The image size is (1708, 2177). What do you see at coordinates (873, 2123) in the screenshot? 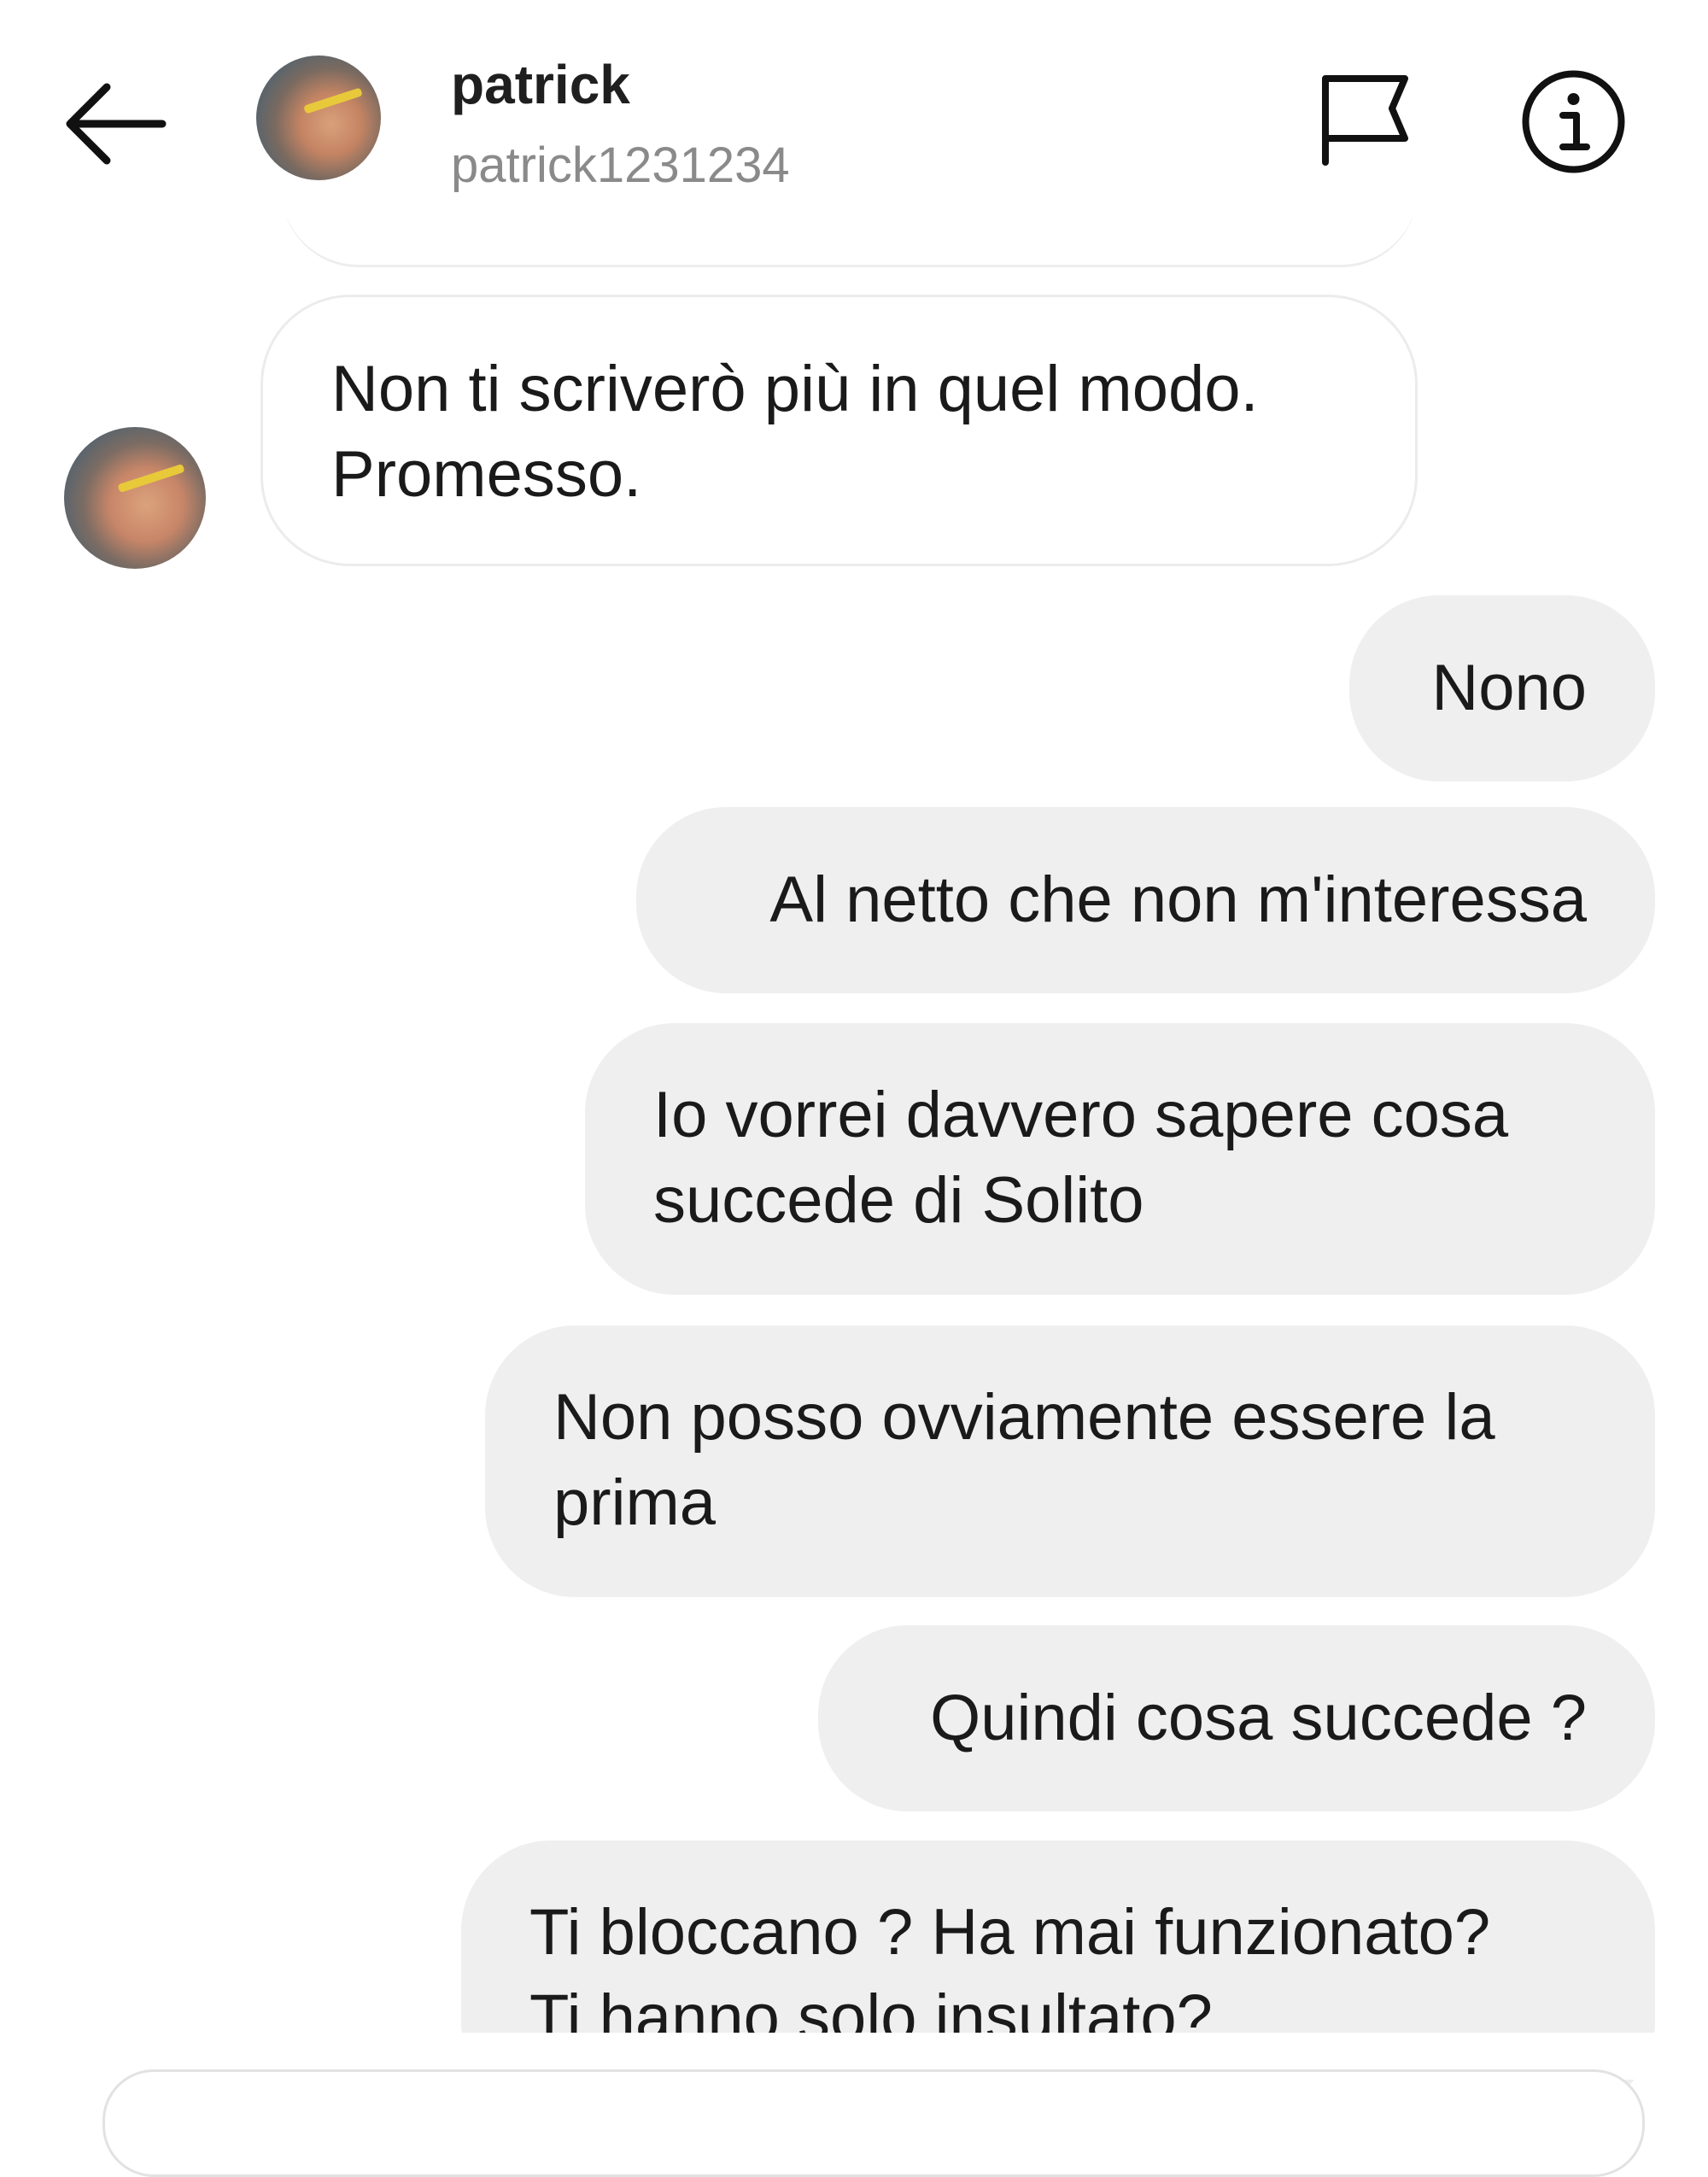
I see `message-input` at bounding box center [873, 2123].